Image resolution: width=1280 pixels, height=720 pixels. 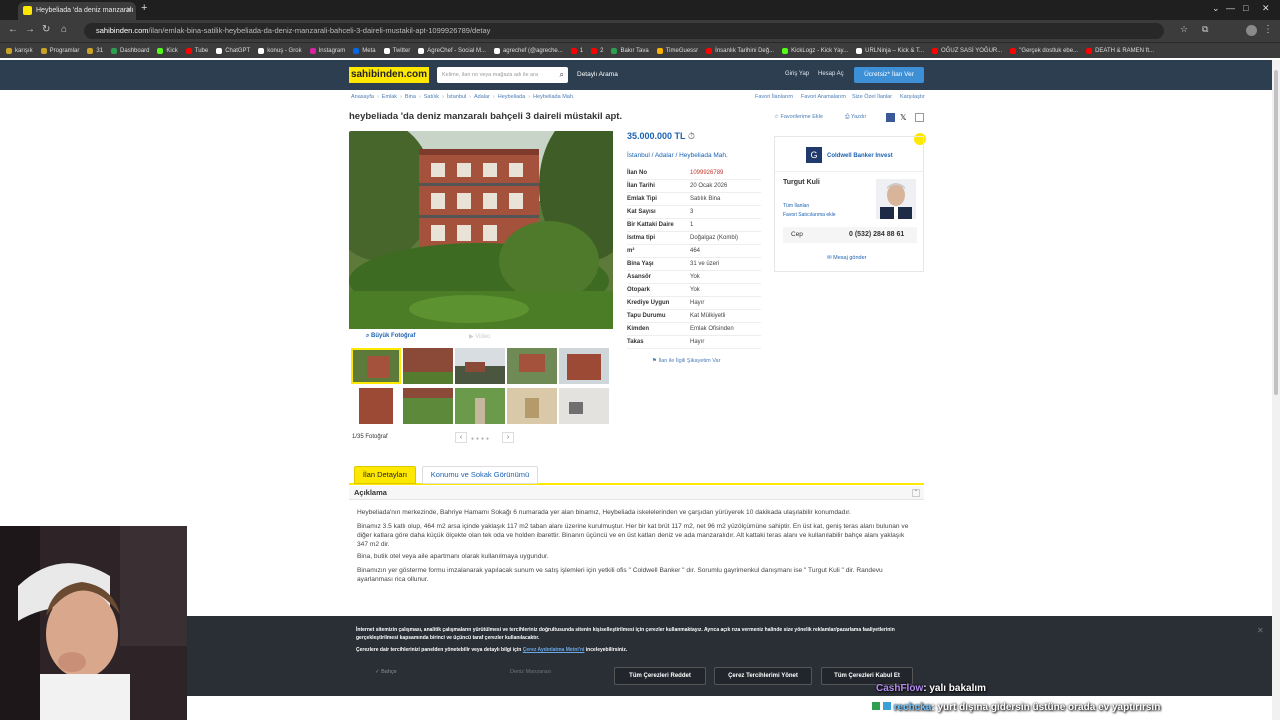 I want to click on profile-avatar, so click(x=1251, y=30).